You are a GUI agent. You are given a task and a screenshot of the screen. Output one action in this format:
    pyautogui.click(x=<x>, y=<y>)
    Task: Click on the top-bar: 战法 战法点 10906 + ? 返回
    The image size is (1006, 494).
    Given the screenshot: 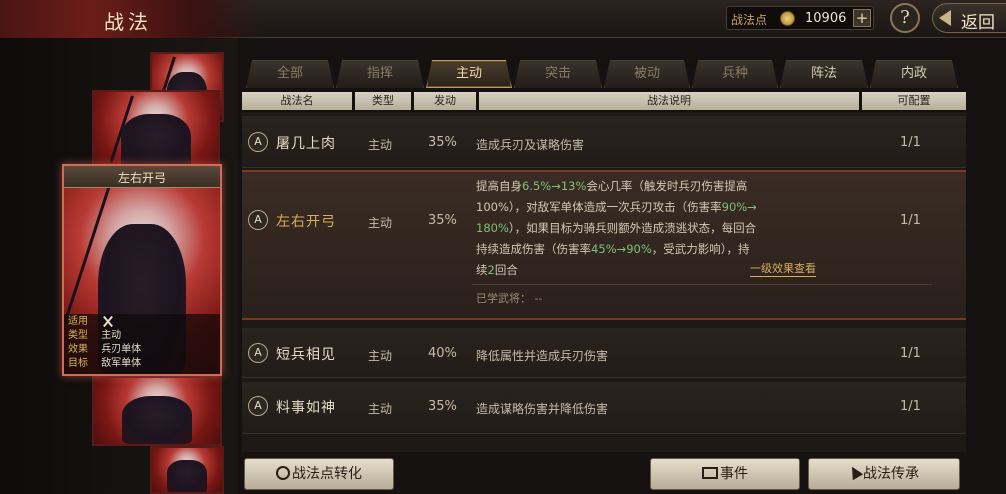 What is the action you would take?
    pyautogui.click(x=503, y=19)
    